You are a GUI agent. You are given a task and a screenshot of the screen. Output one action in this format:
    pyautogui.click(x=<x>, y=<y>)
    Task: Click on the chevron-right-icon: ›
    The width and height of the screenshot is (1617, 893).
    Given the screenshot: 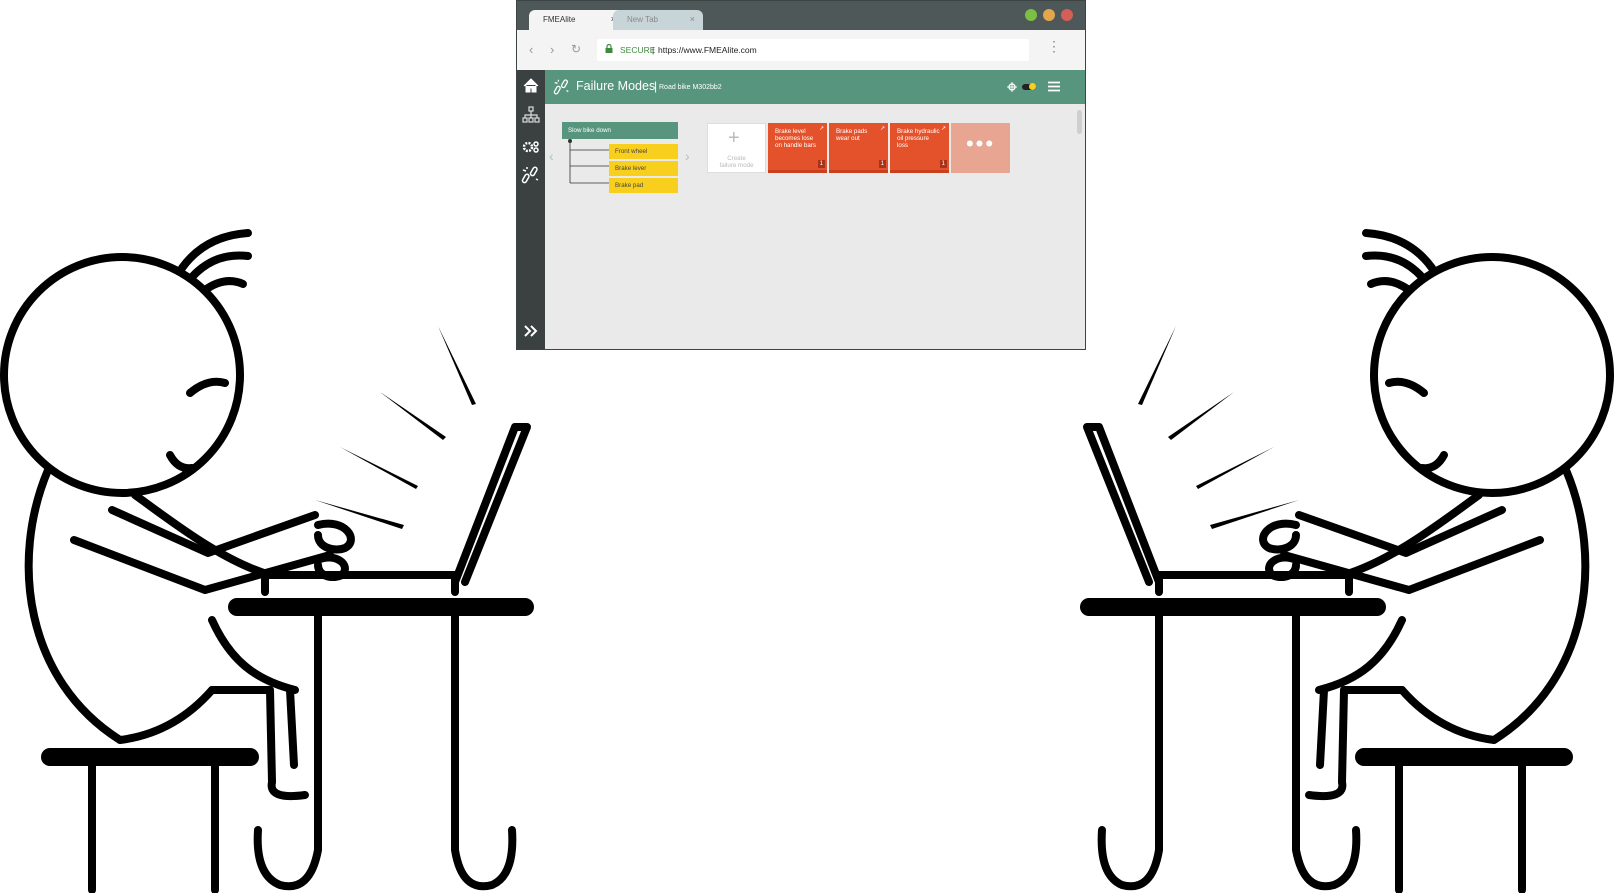 What is the action you would take?
    pyautogui.click(x=687, y=156)
    